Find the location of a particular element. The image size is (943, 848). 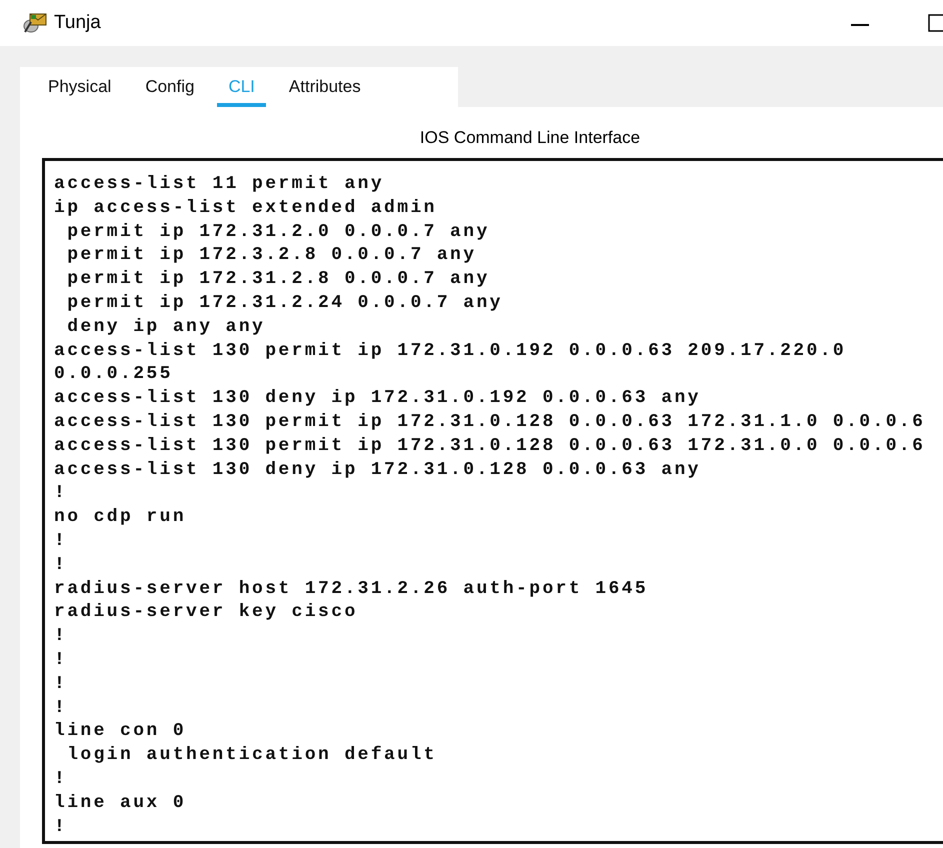

terminal-line: 0.0.0.255 is located at coordinates (113, 374).